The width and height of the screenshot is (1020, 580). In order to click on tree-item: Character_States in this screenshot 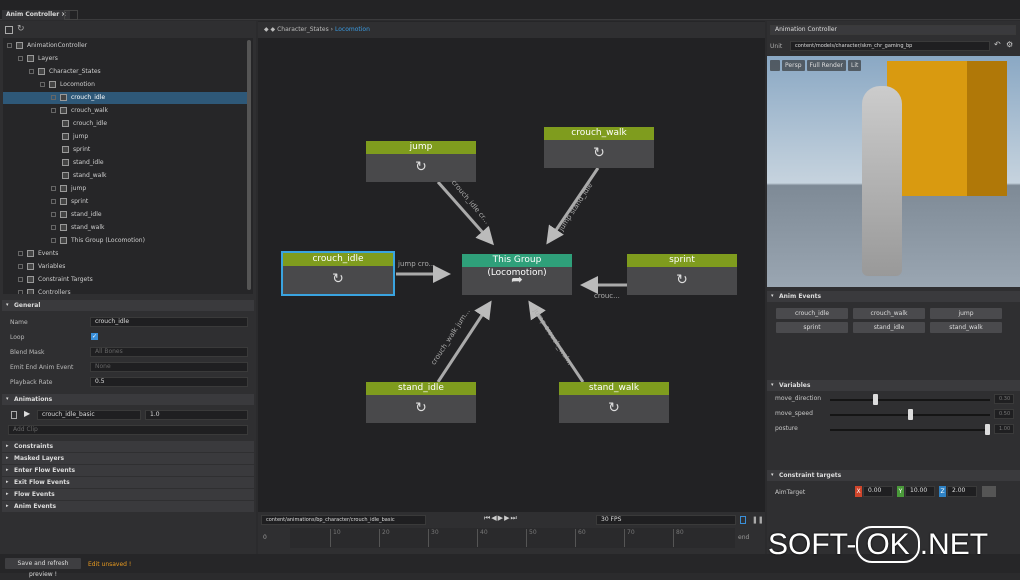, I will do `click(125, 72)`.